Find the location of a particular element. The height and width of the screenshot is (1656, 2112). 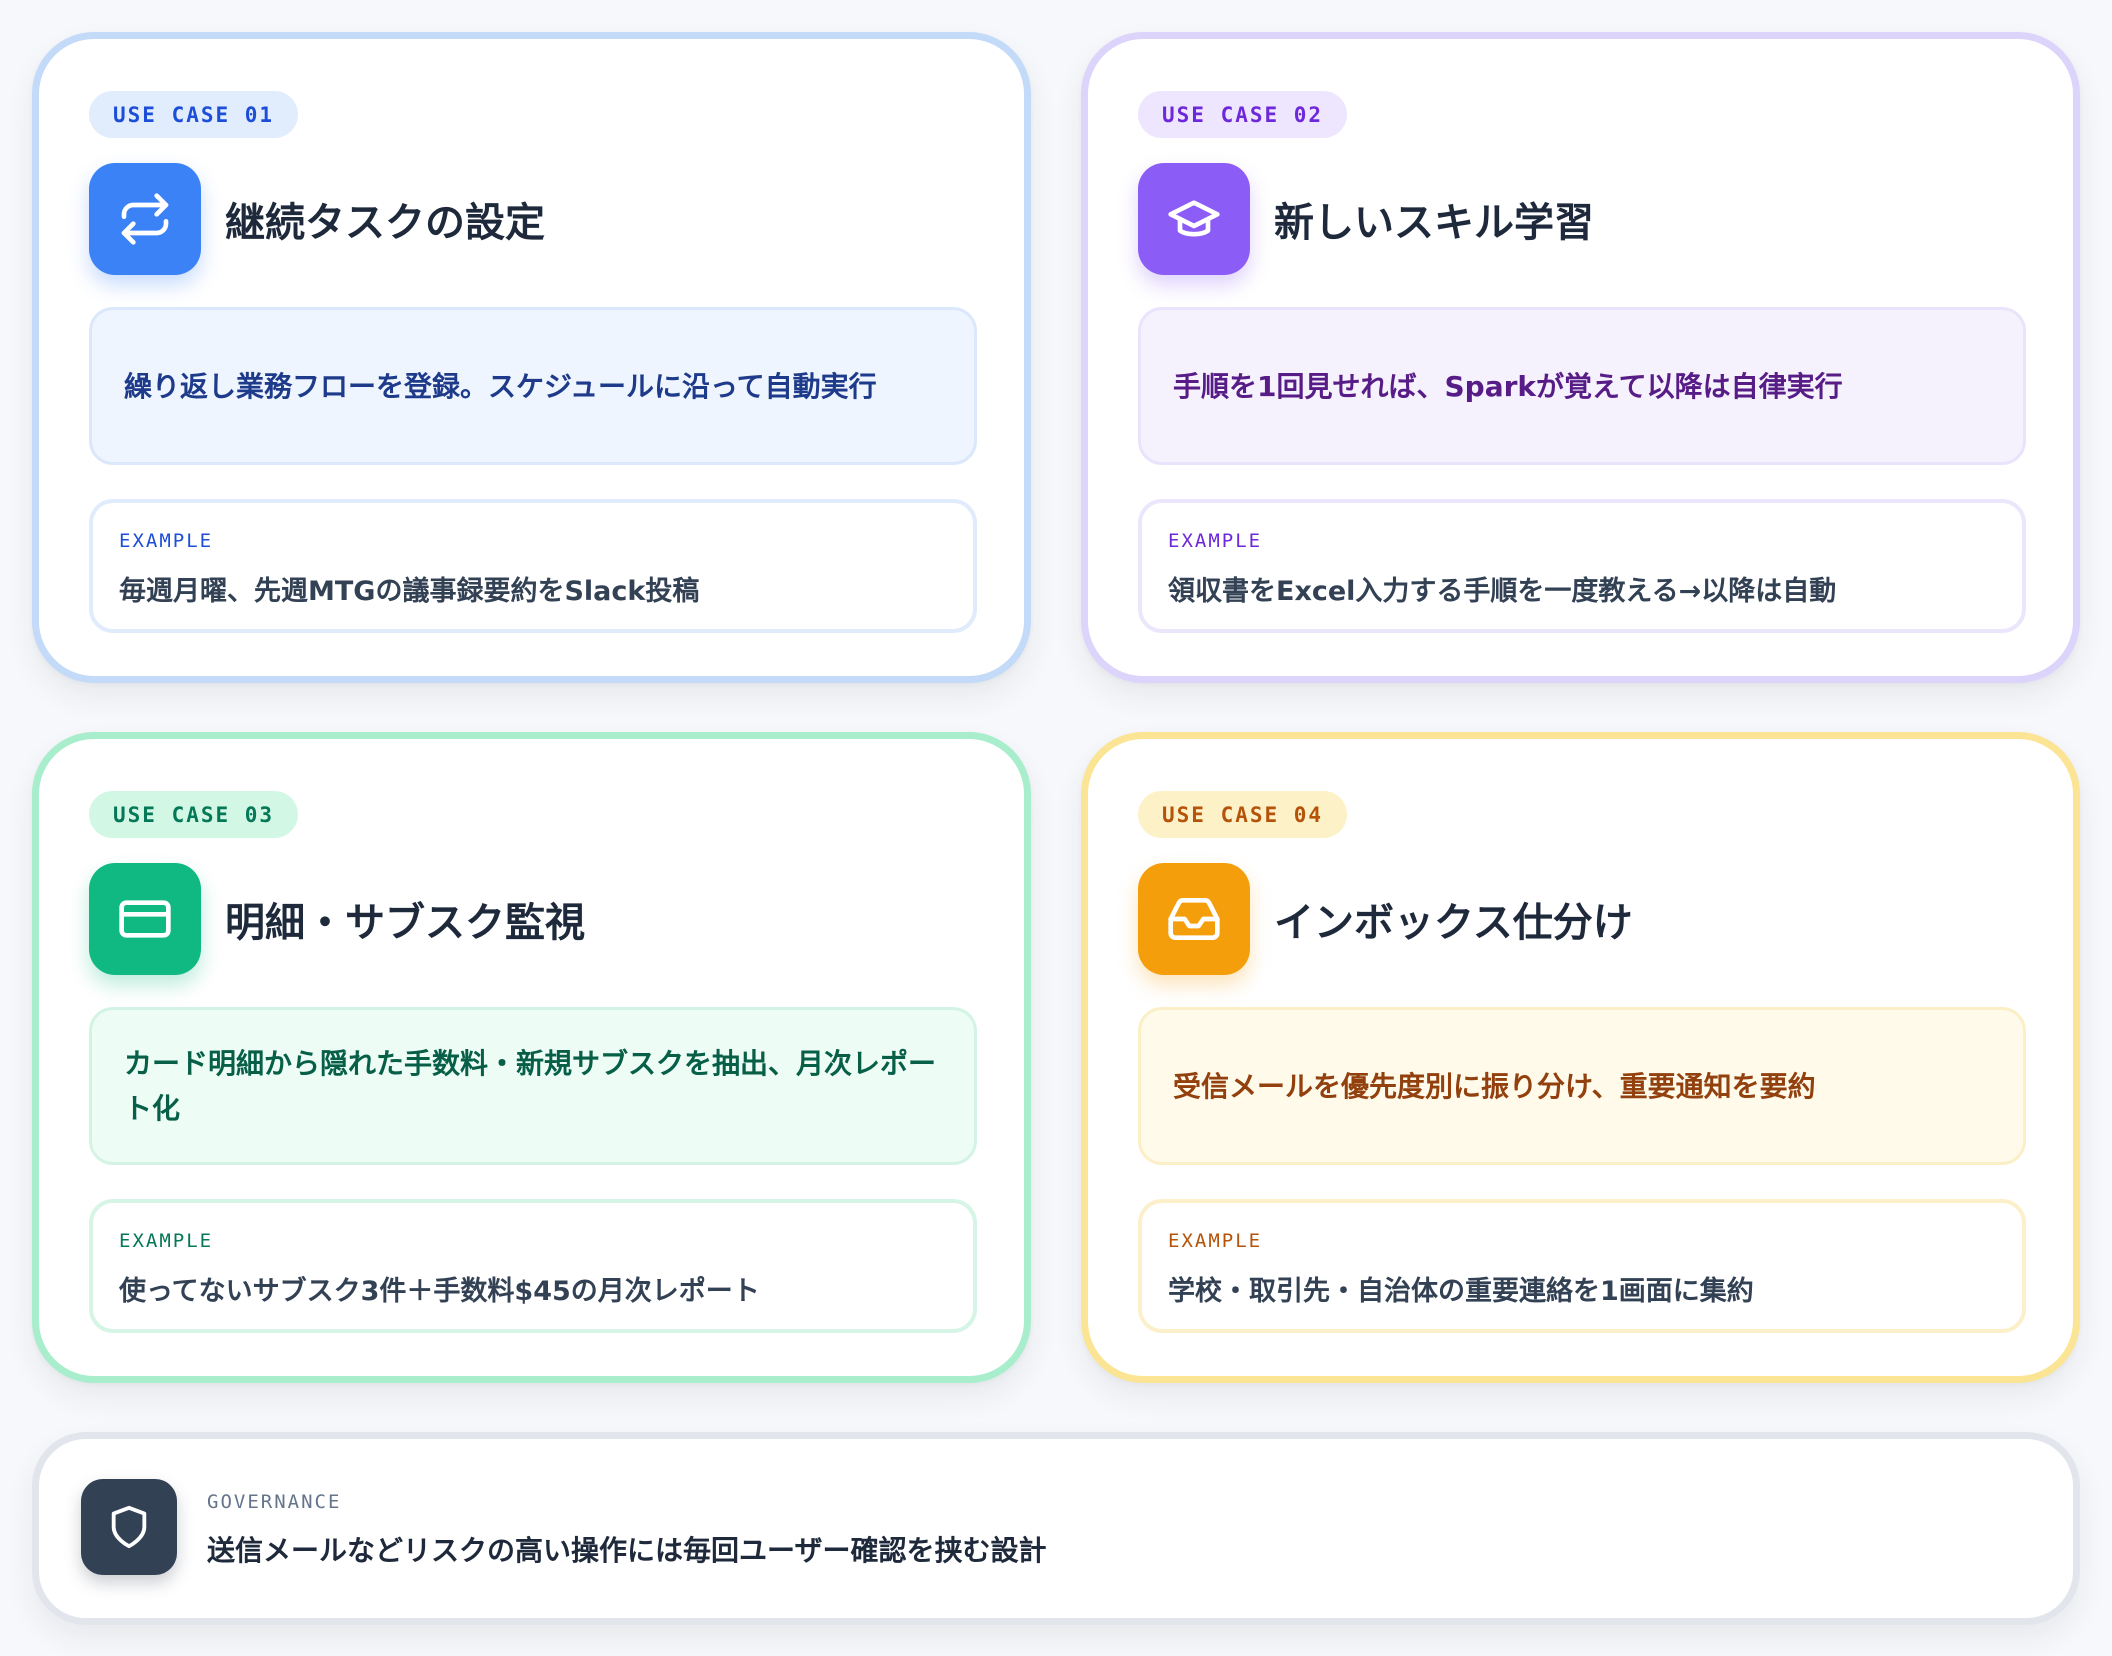

card-description: 手順を1回見せれば、Sparkが覚えて以降は自律実行 is located at coordinates (1582, 386).